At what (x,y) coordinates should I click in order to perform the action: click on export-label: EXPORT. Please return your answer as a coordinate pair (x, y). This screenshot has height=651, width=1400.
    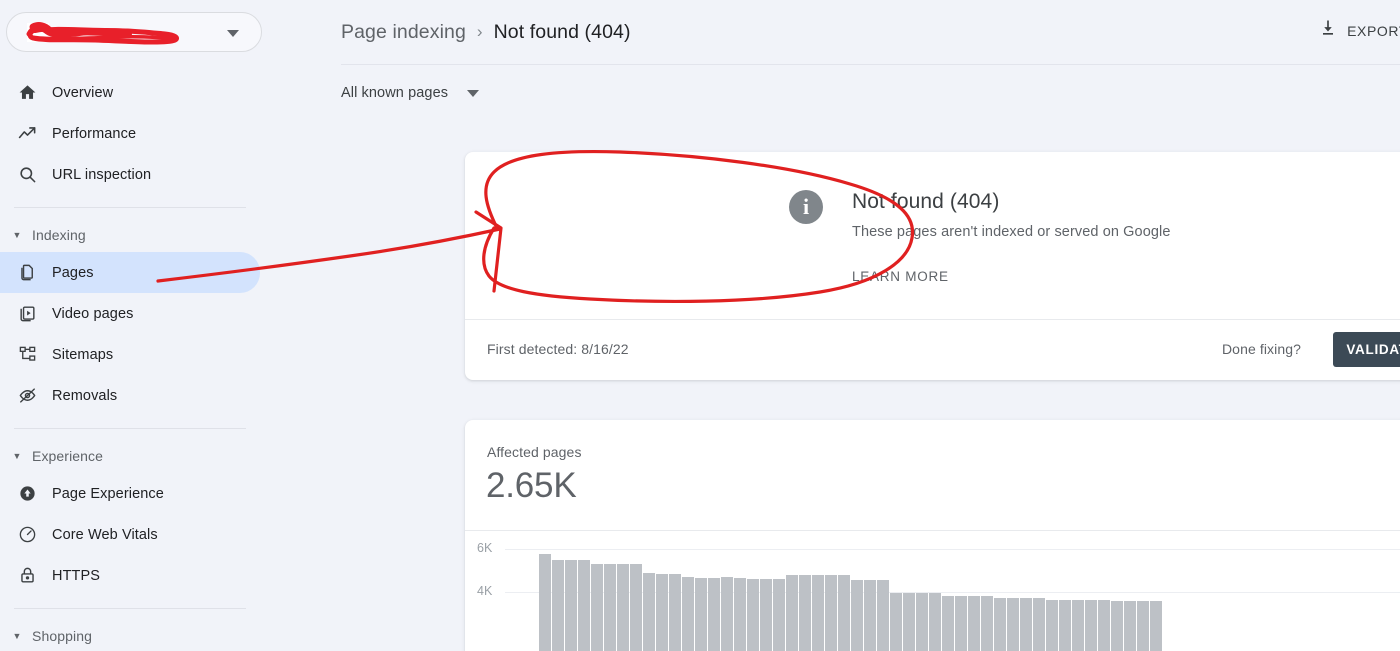
    Looking at the image, I should click on (1373, 30).